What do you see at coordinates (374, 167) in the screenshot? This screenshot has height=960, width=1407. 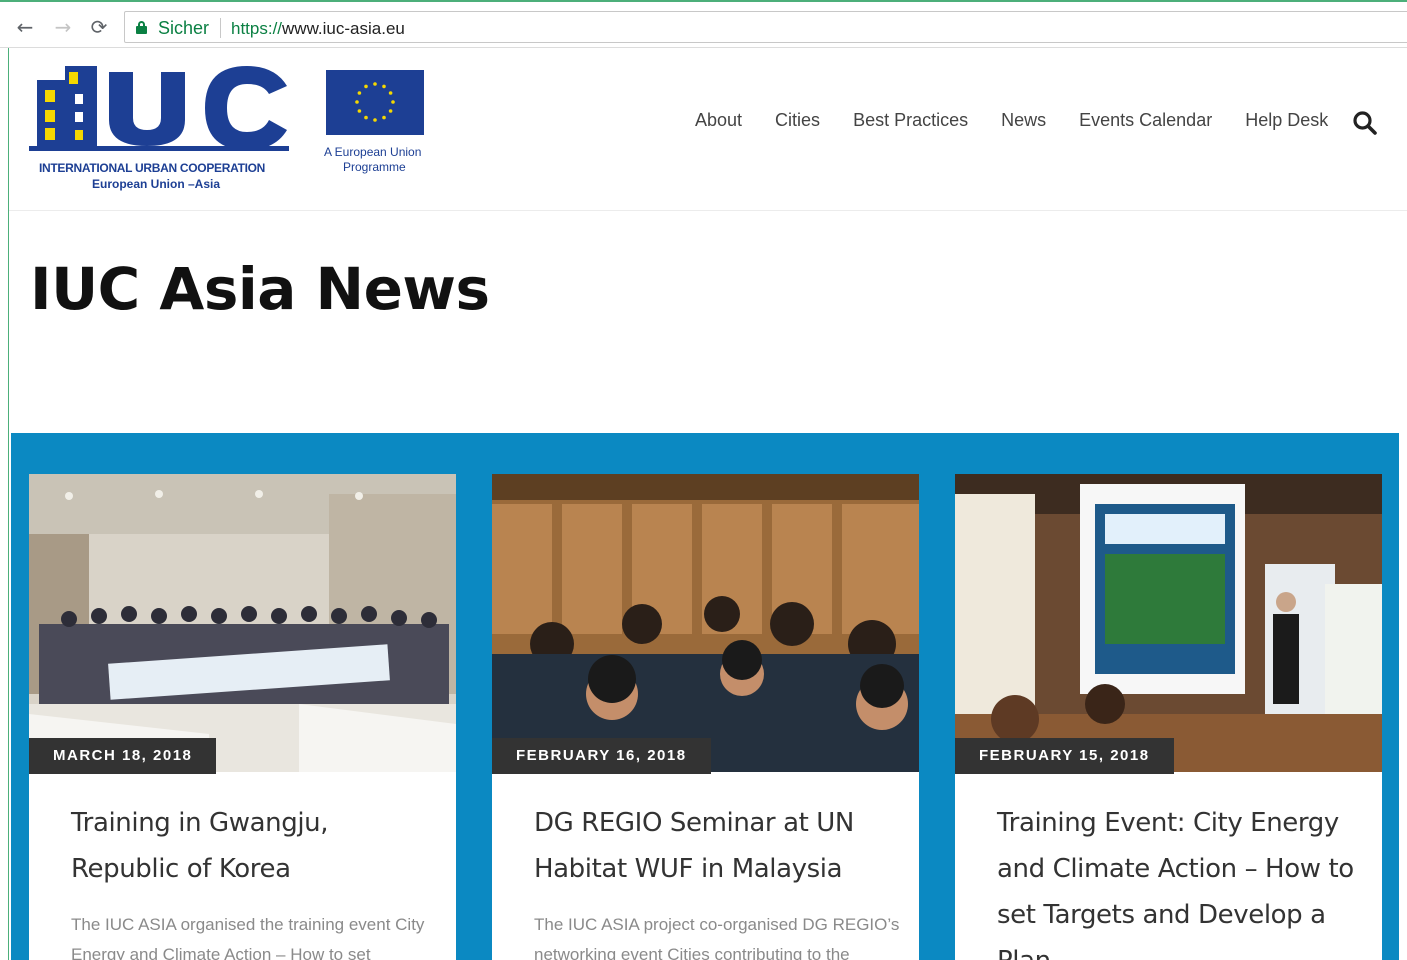 I see `eu-caption-line2: Programme` at bounding box center [374, 167].